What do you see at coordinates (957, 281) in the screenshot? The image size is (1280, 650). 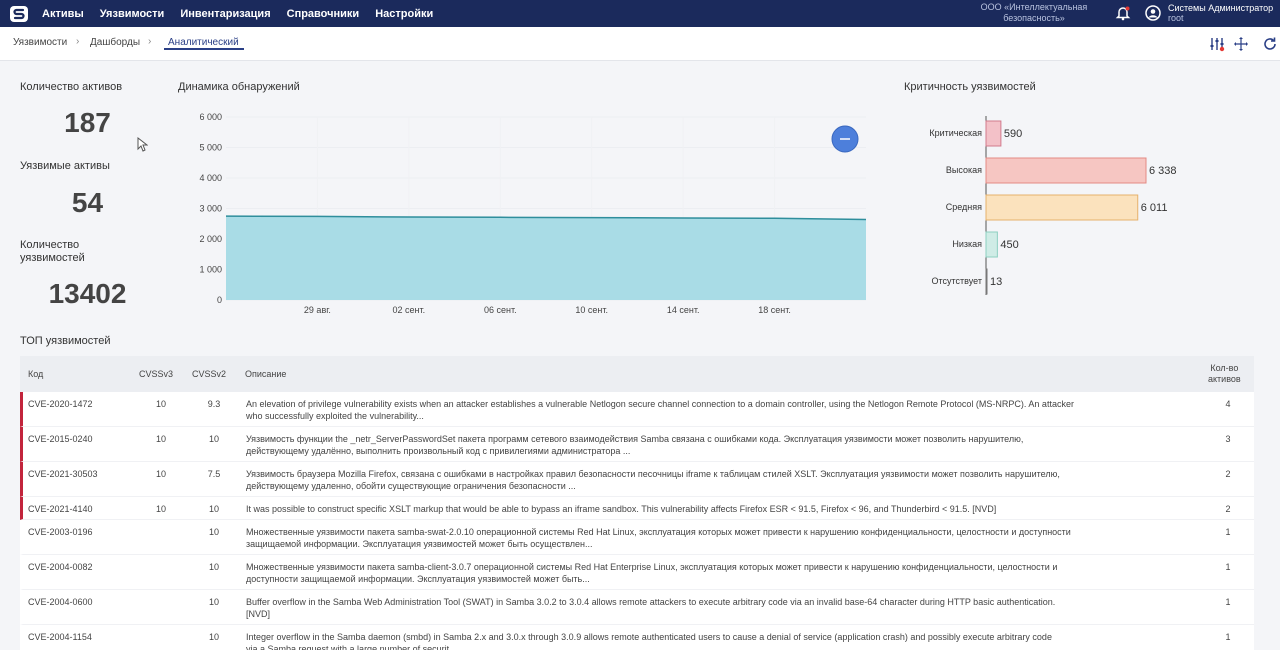 I see `bar-category-label: Отсутствует` at bounding box center [957, 281].